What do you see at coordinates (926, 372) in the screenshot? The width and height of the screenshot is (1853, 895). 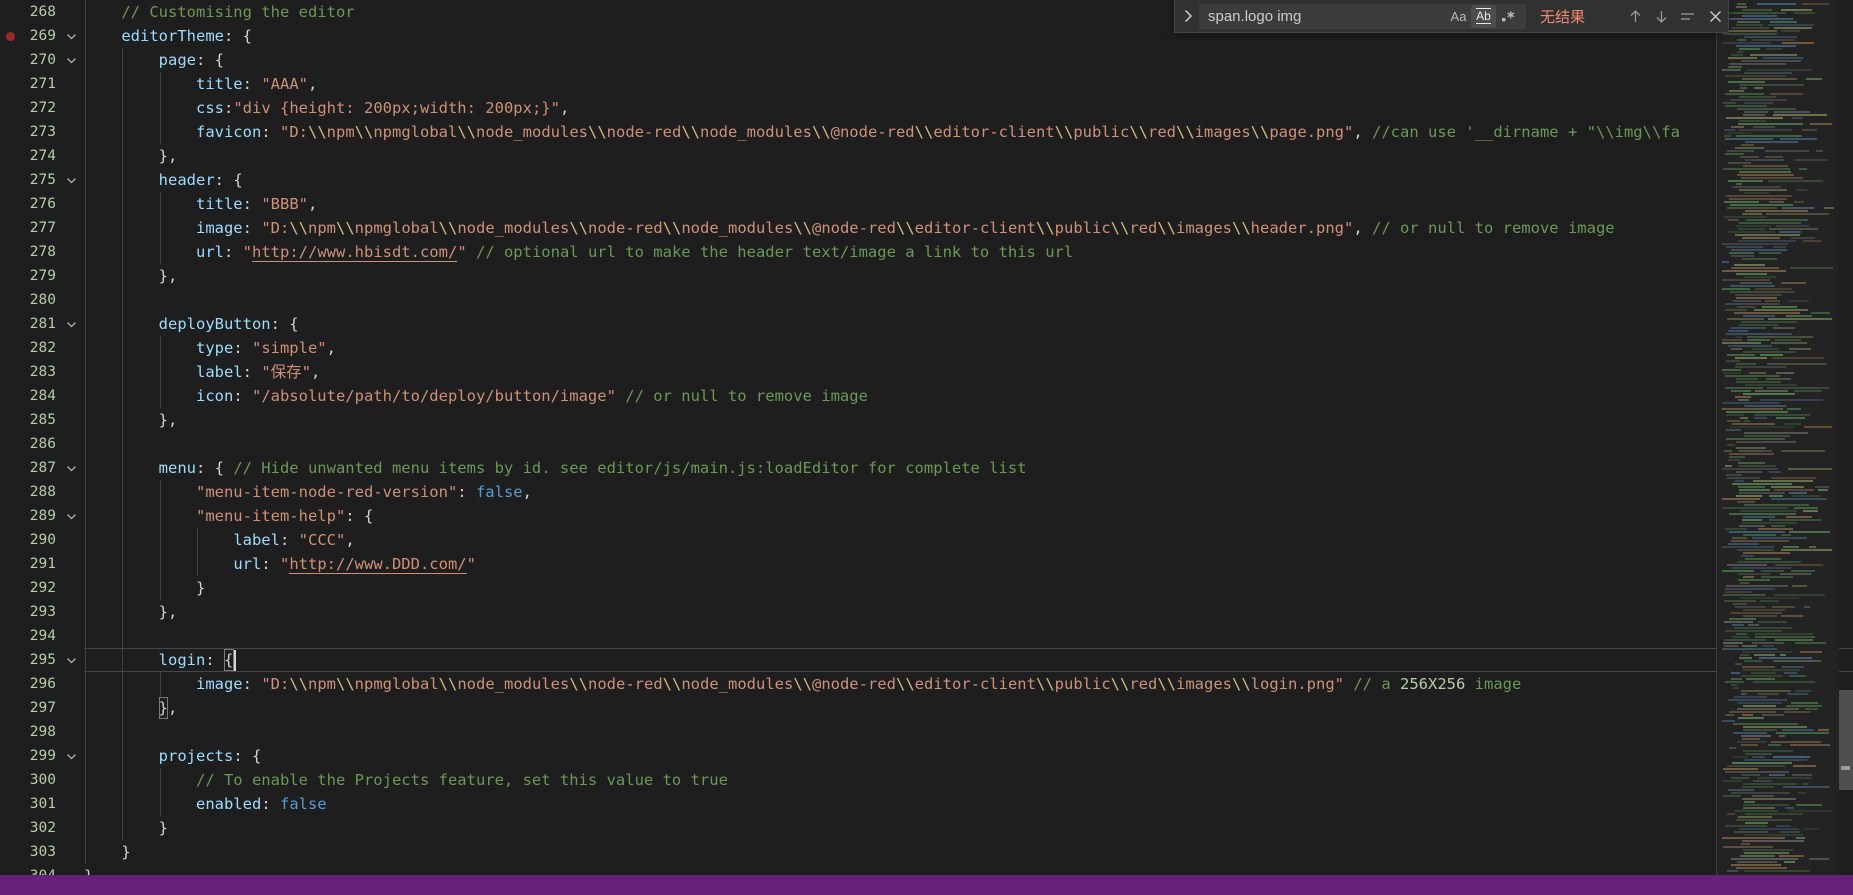 I see `code-line: 283 label: "保存",` at bounding box center [926, 372].